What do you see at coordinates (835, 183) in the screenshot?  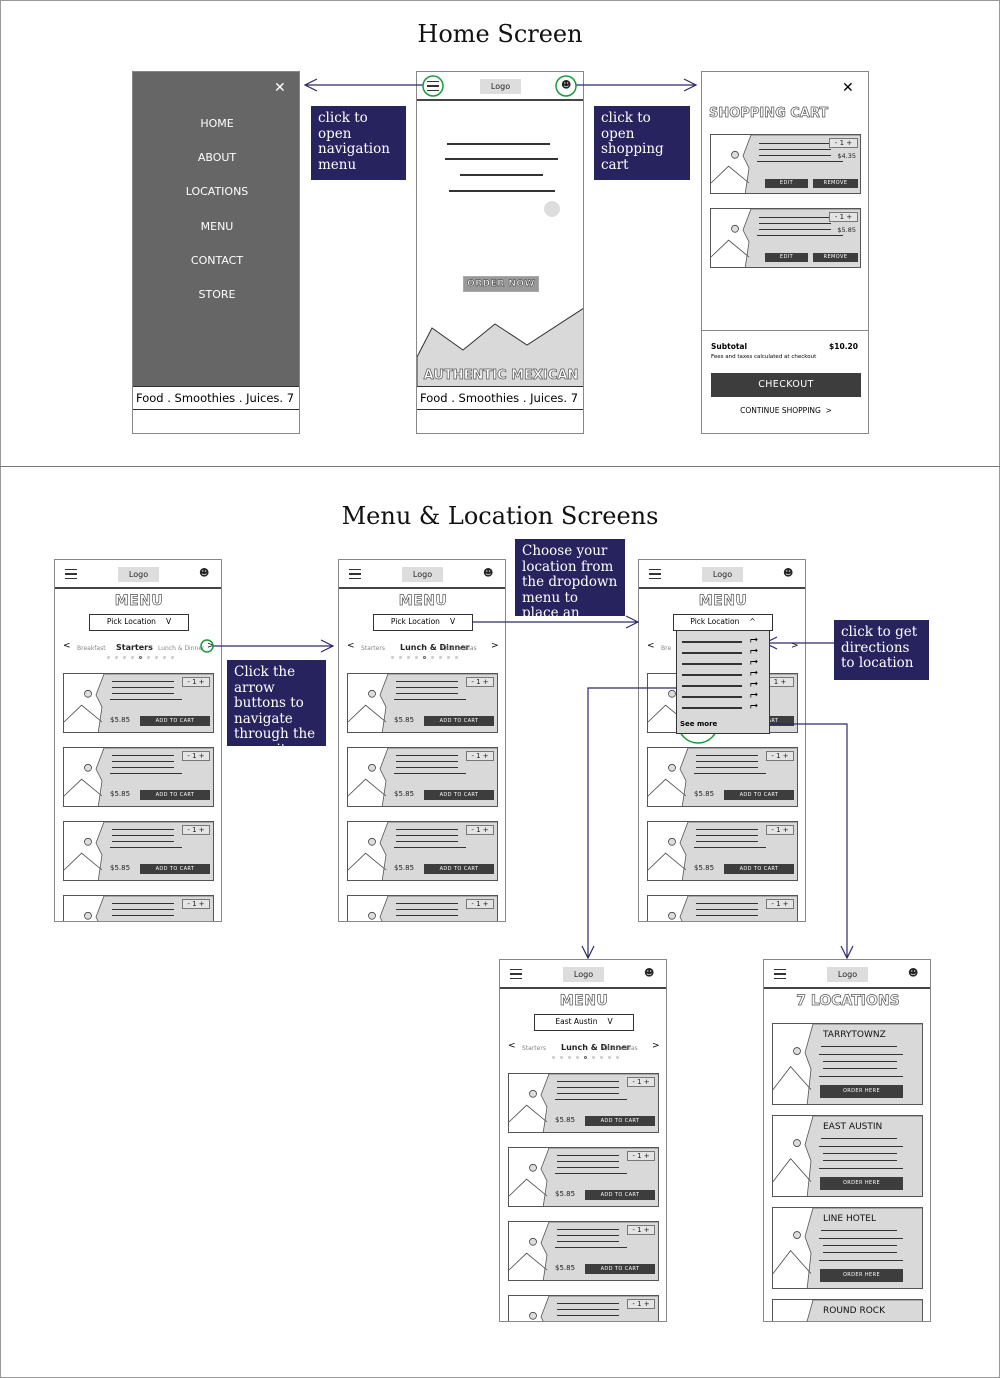 I see `remove-button: REMOVE` at bounding box center [835, 183].